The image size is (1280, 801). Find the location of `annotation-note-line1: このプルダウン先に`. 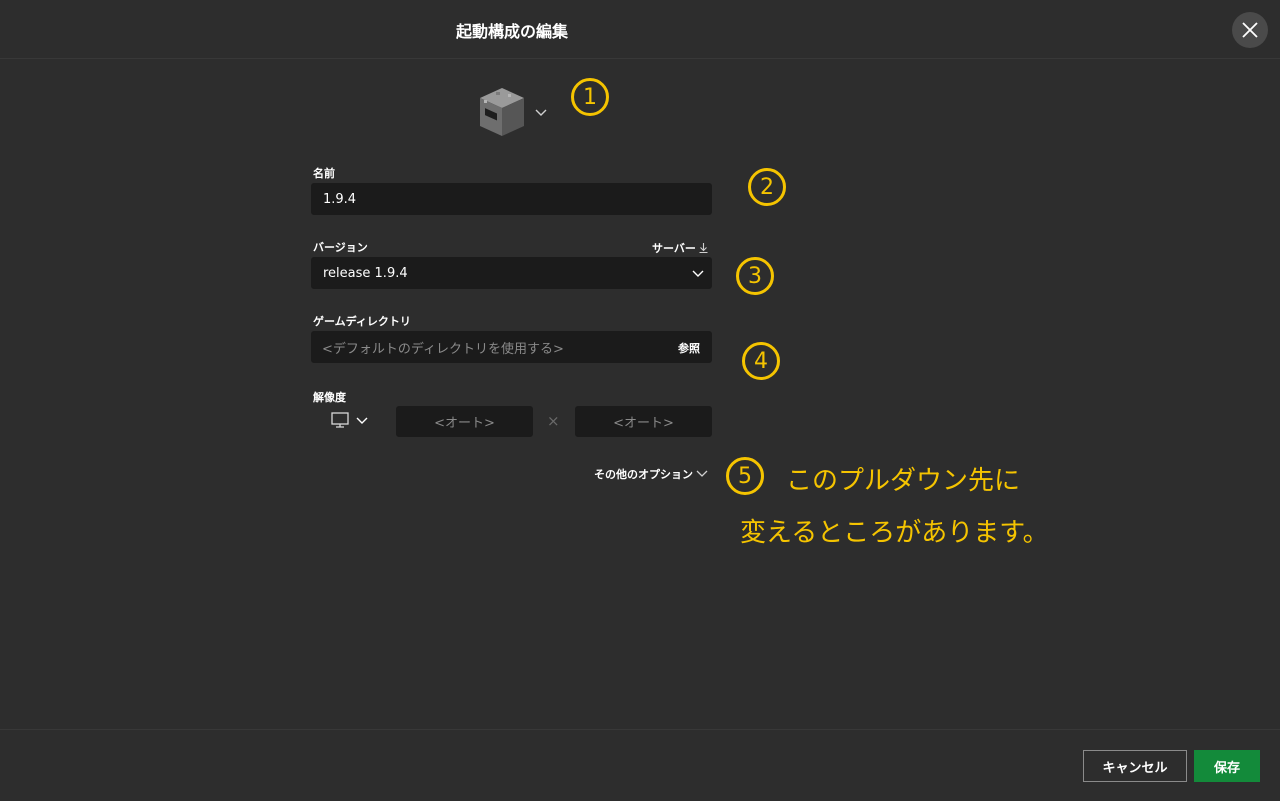

annotation-note-line1: このプルダウン先に is located at coordinates (903, 481).